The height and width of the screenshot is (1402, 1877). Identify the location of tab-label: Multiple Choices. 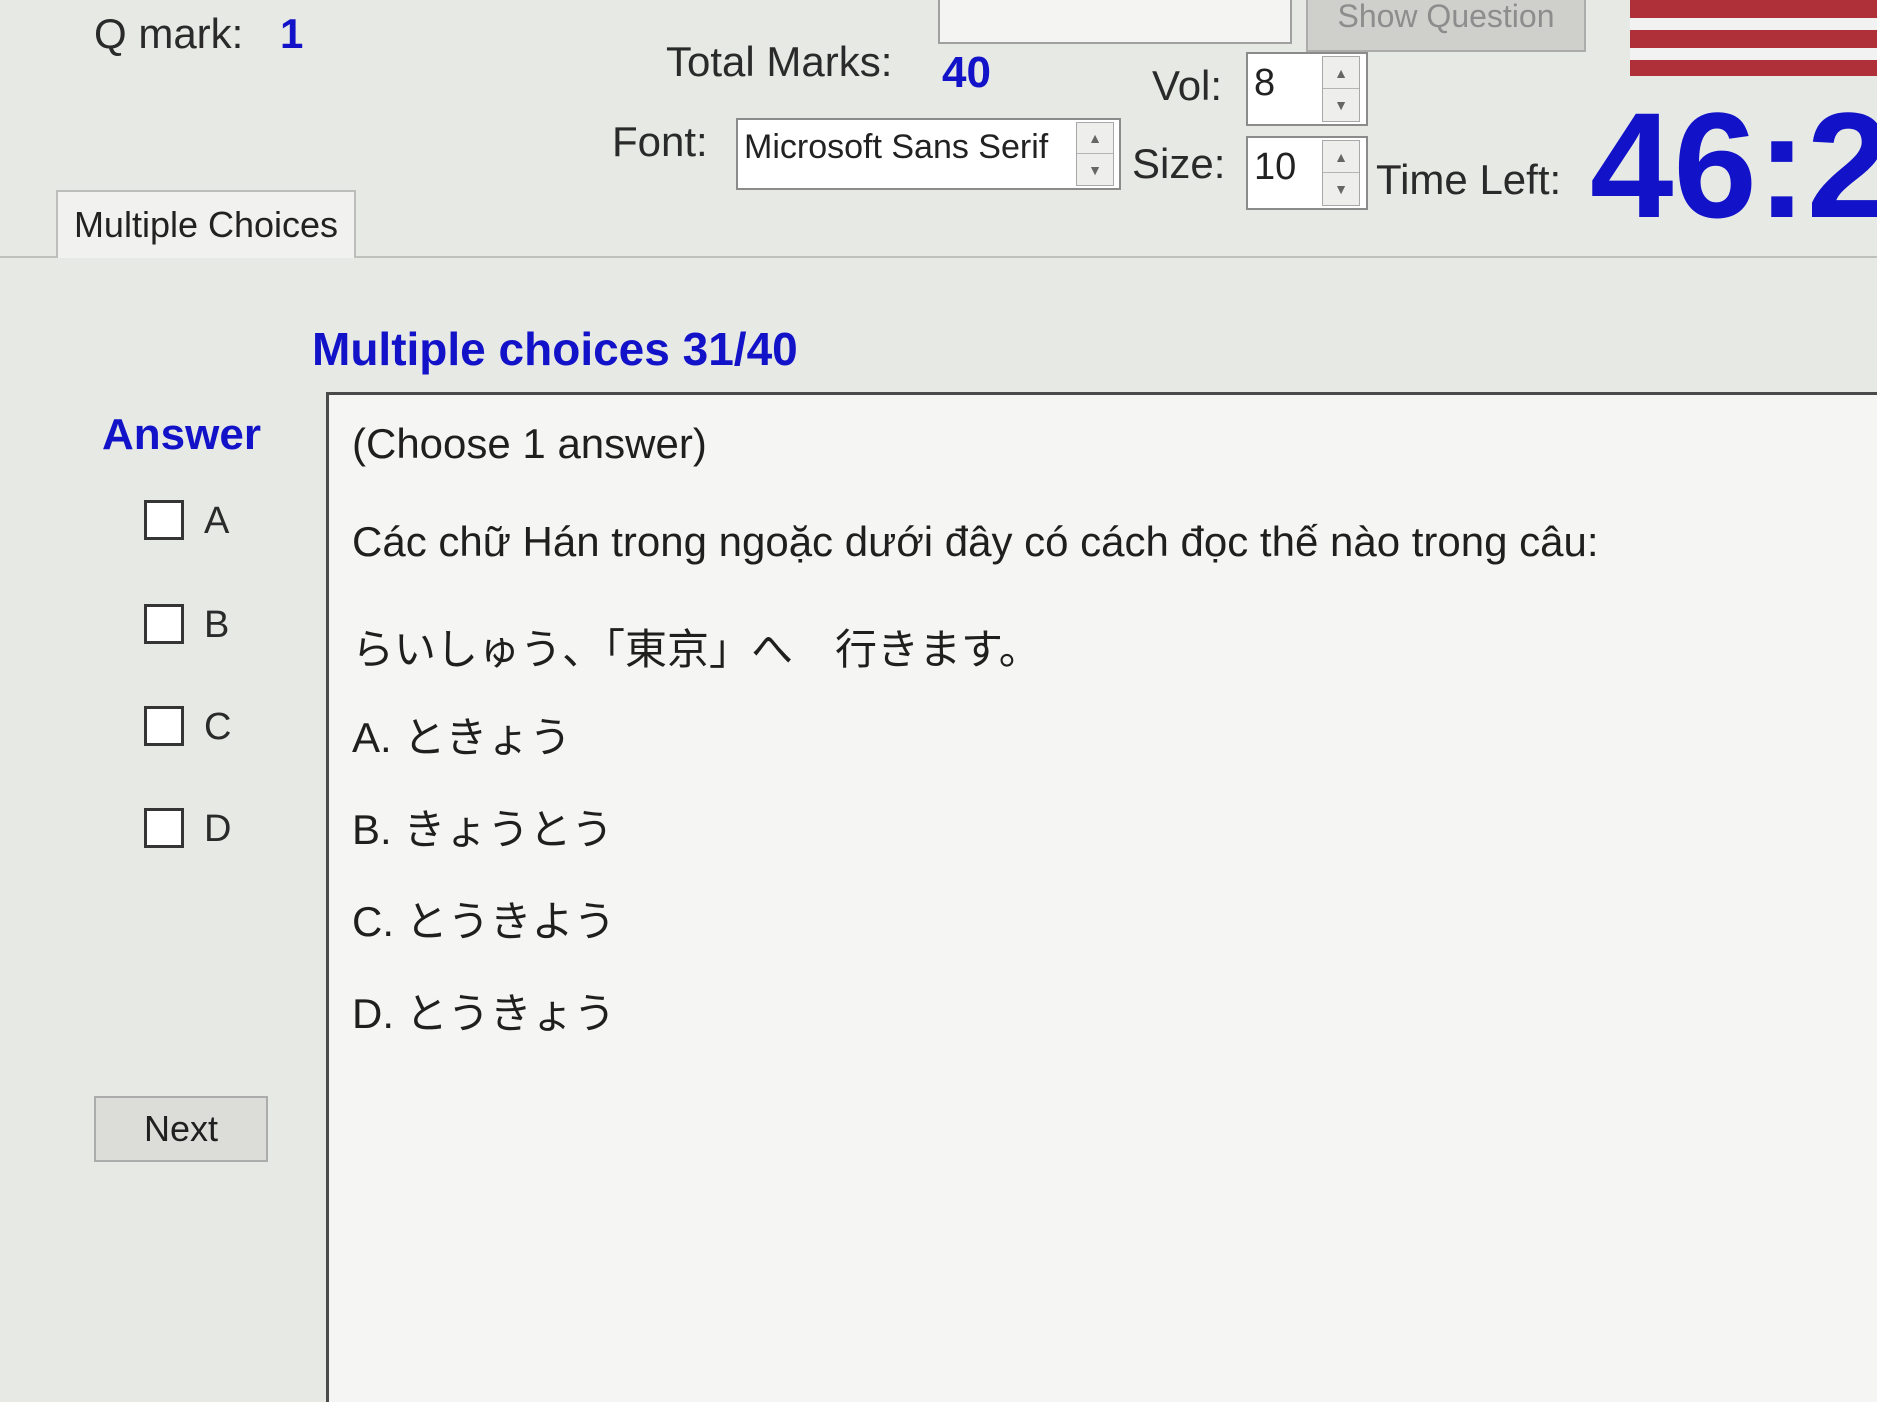
(206, 224).